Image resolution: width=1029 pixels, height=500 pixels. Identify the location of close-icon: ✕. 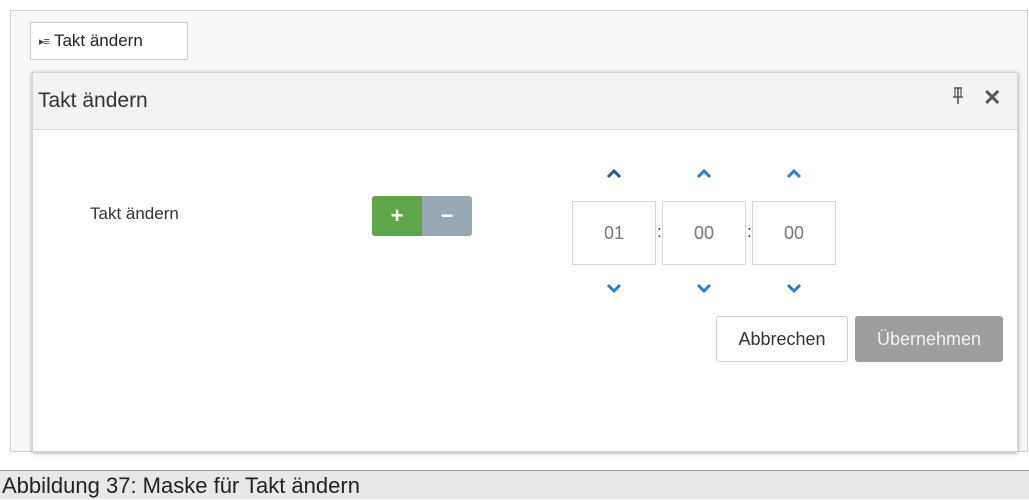
(992, 98).